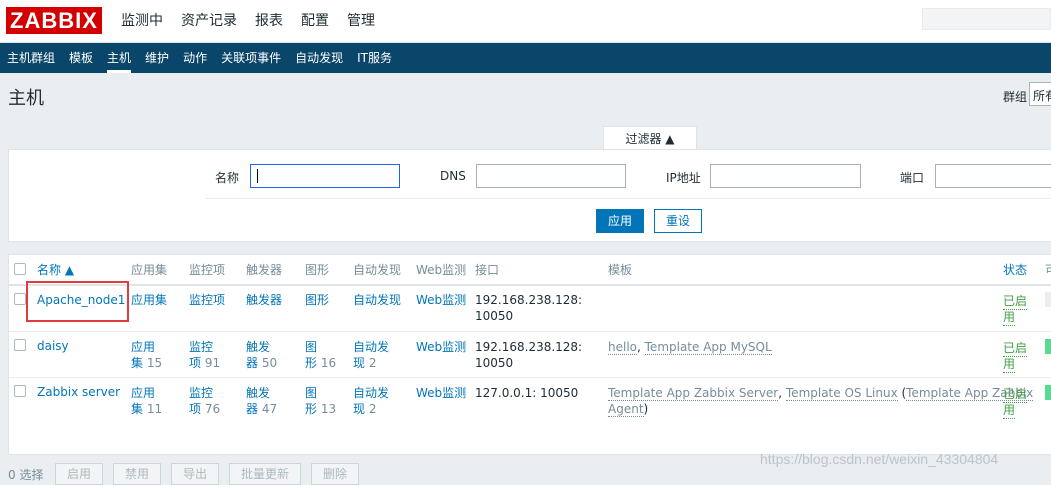 This screenshot has height=485, width=1051. What do you see at coordinates (622, 347) in the screenshot?
I see `template-link: hello` at bounding box center [622, 347].